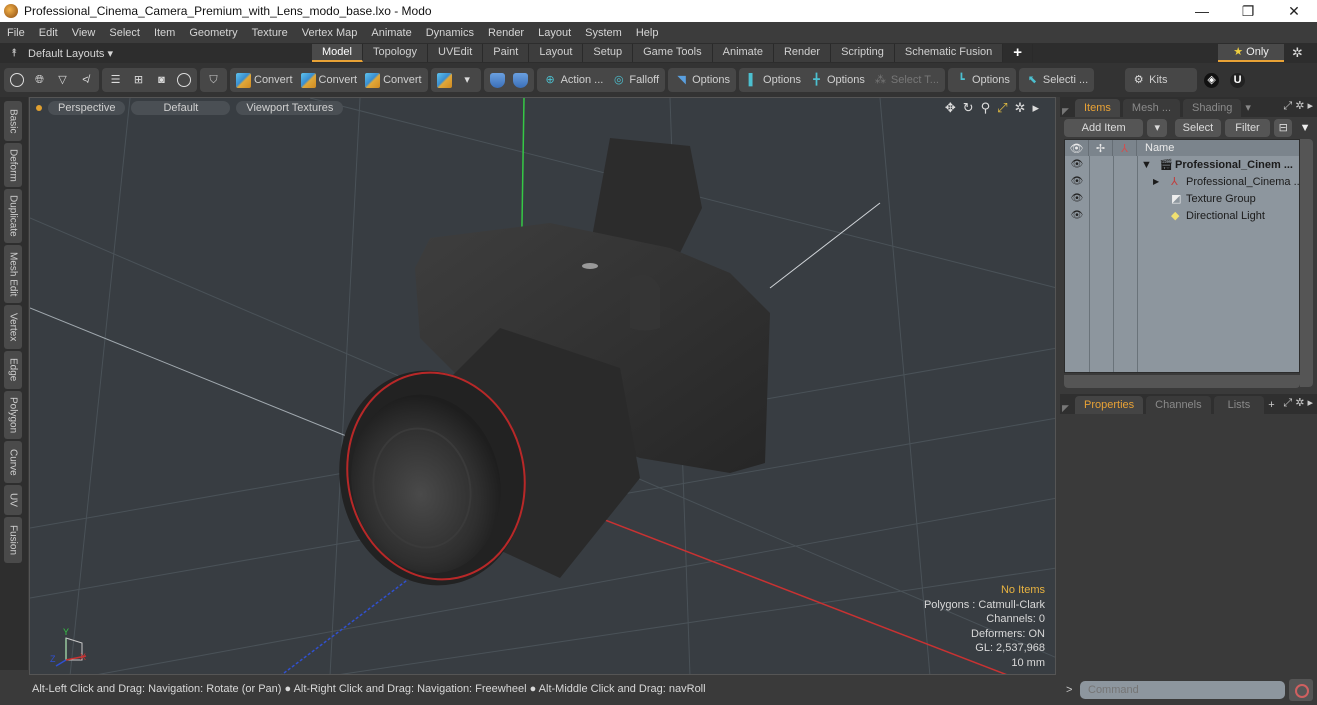 The image size is (1317, 705). What do you see at coordinates (14, 53) in the screenshot?
I see `layout-collapse-icon: ⯭` at bounding box center [14, 53].